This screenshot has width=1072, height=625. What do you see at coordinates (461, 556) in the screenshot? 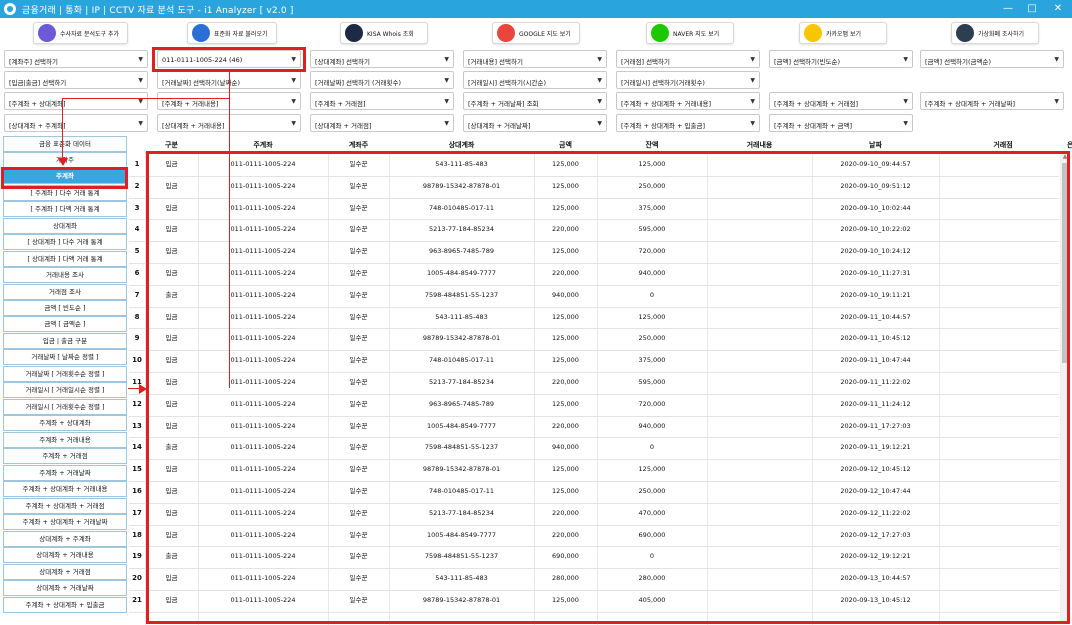
I see `table-cell: 7598-484851-55-1237` at bounding box center [461, 556].